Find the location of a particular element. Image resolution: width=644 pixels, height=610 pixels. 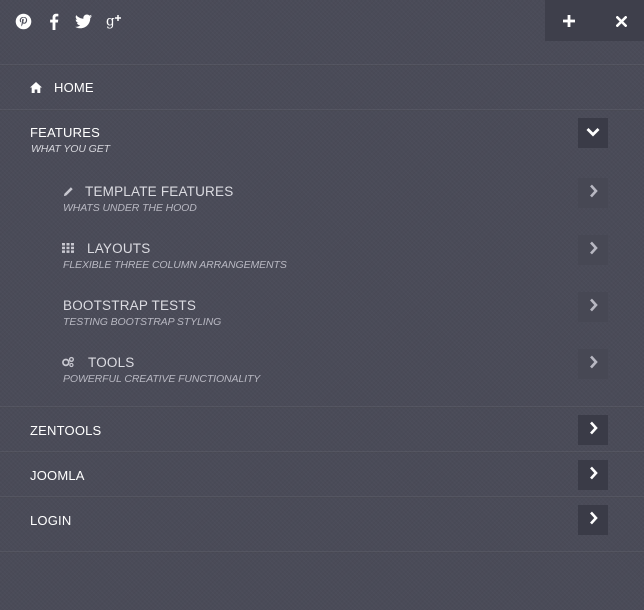

submenu-item-label: TOOLS is located at coordinates (111, 362).